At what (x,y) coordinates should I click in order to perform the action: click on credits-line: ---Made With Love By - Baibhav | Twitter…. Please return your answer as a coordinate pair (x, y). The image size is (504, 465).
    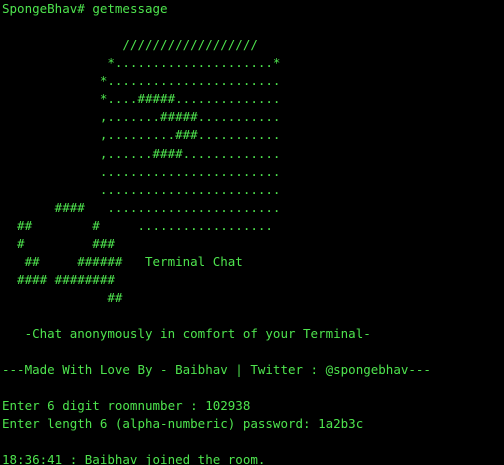
    Looking at the image, I should click on (216, 370).